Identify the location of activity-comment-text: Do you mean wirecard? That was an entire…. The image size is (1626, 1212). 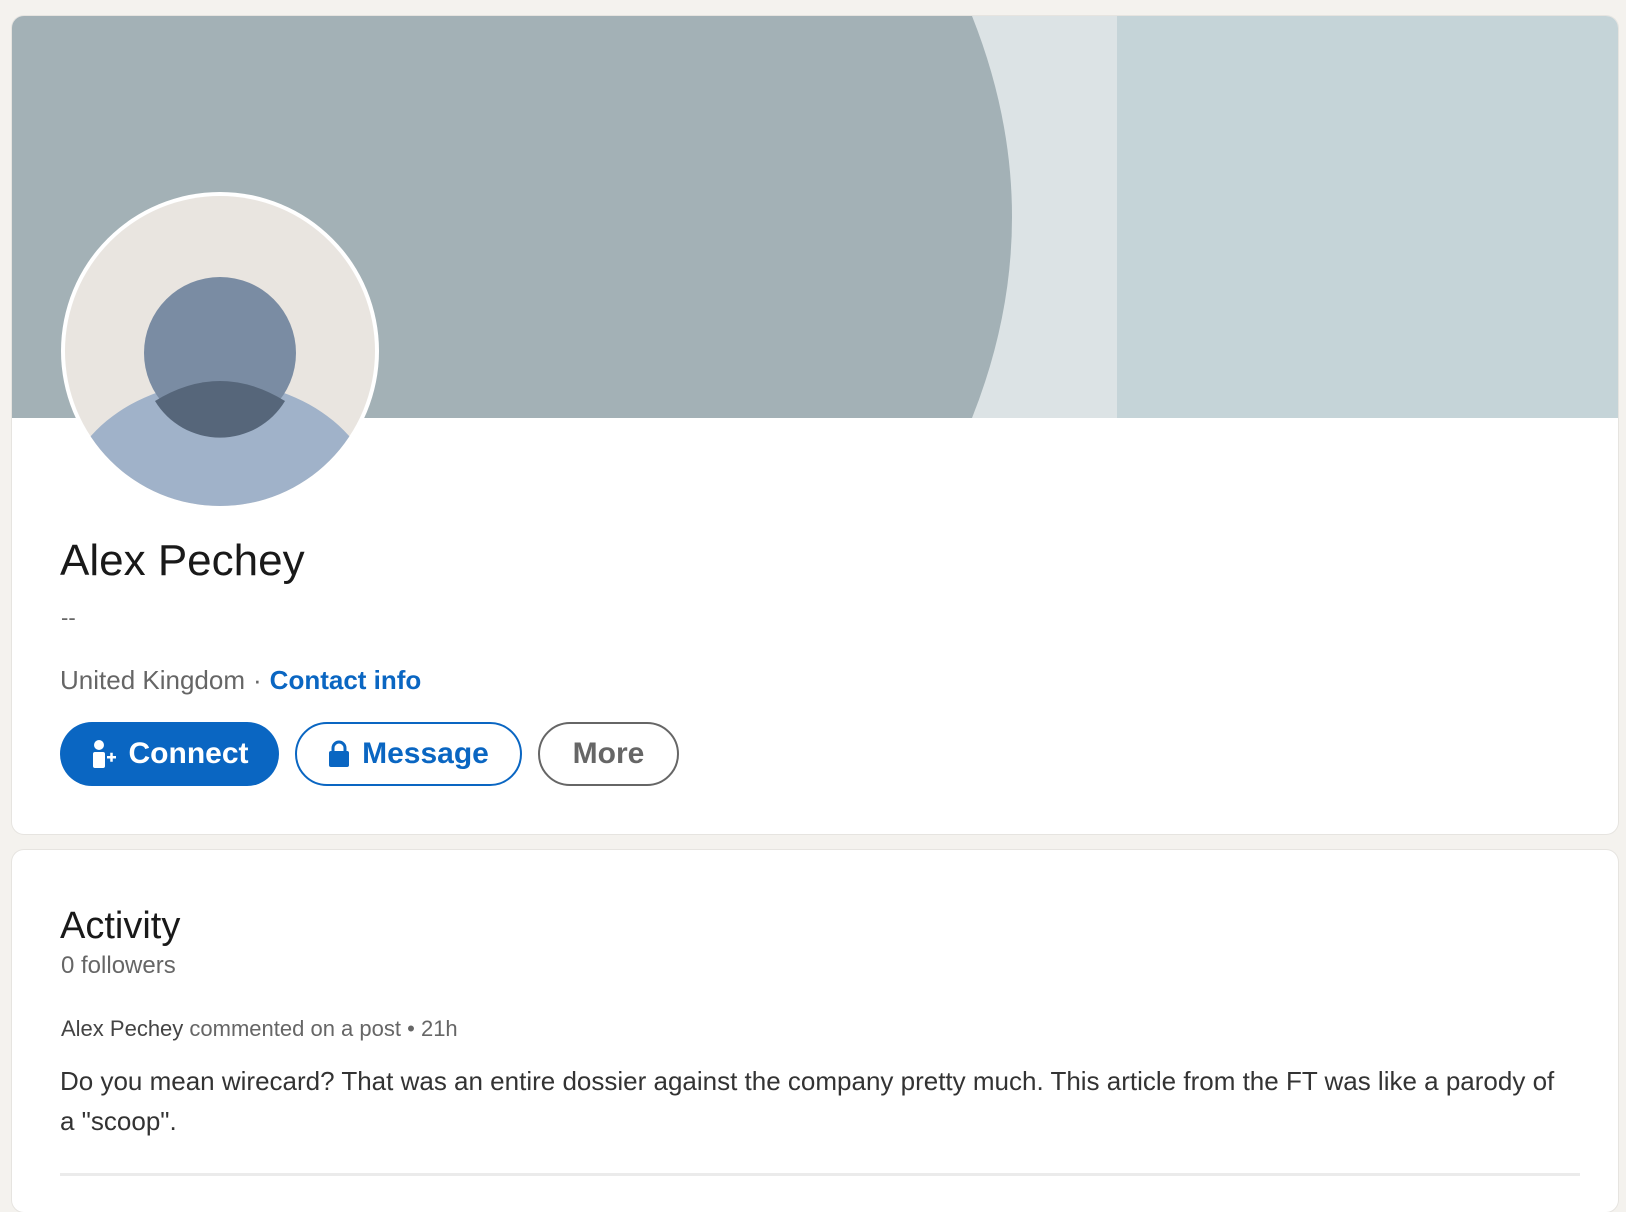
(810, 1101).